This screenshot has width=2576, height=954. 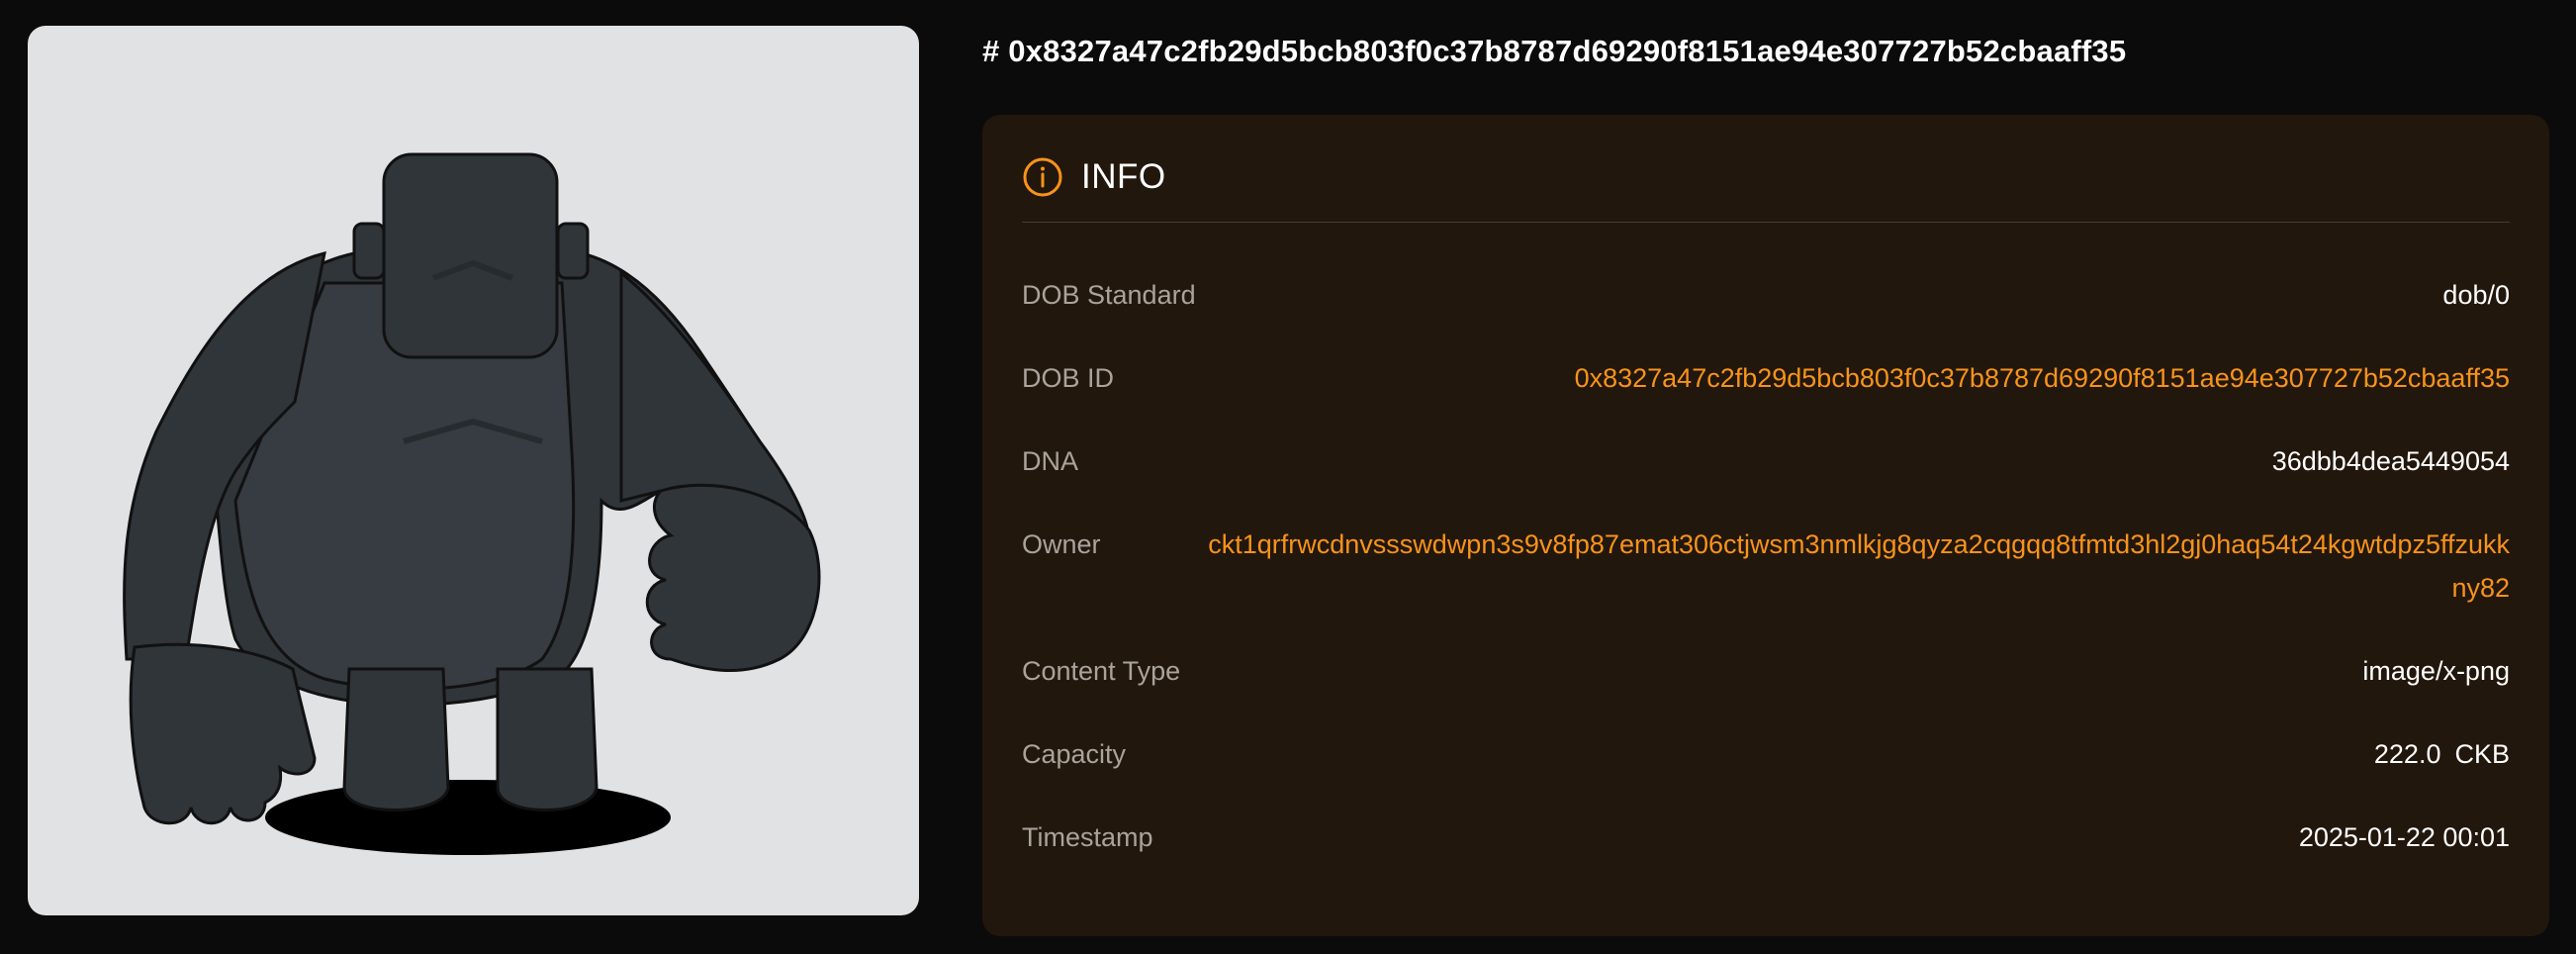 I want to click on dob-standard-label: DOB Standard, so click(x=1109, y=295).